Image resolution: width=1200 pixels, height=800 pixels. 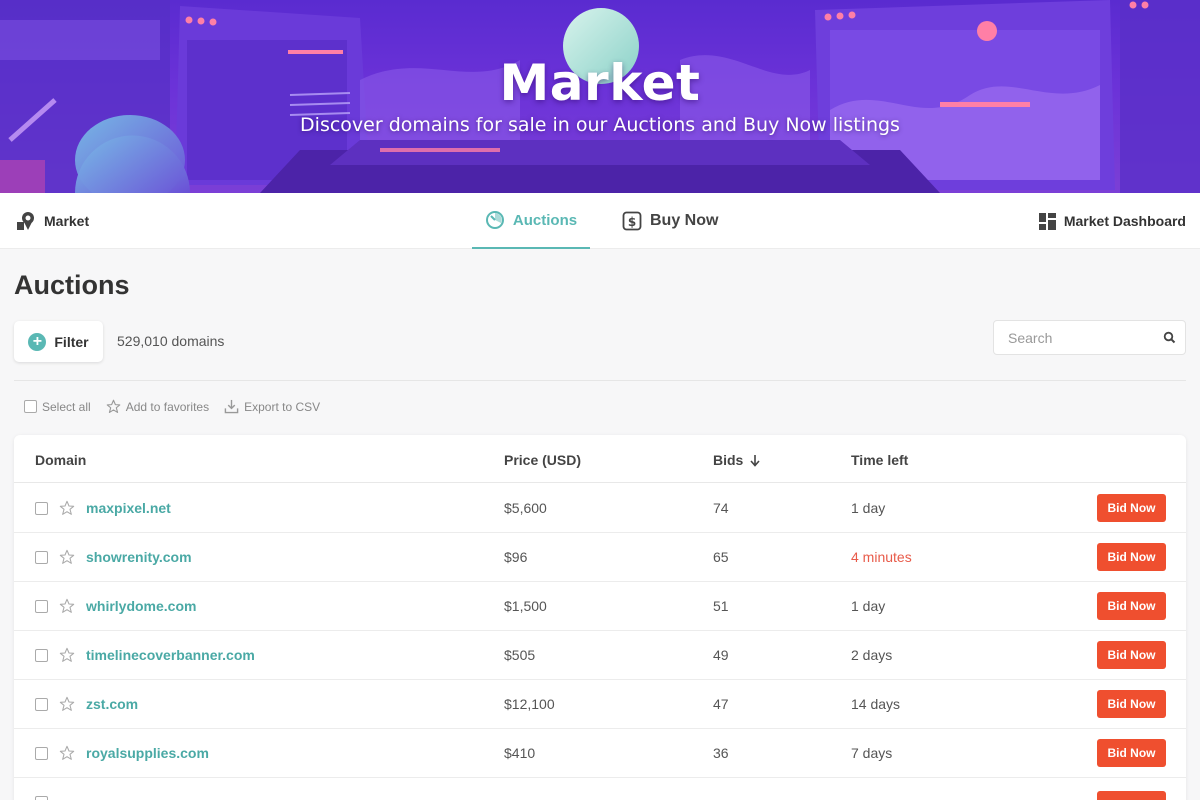 I want to click on time-left-cell: 4 minutes, so click(x=881, y=557).